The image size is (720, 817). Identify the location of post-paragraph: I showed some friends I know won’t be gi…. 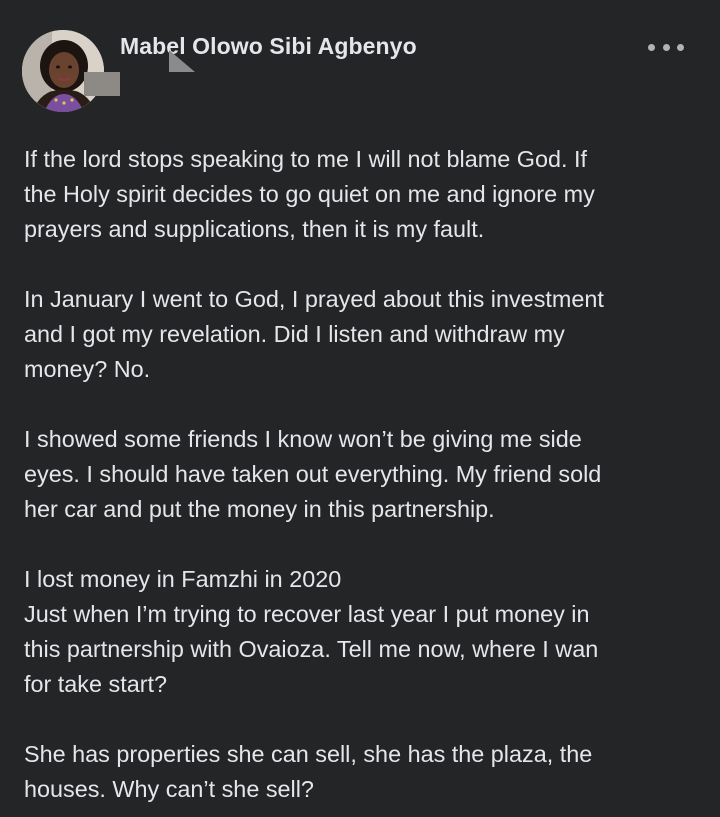
(313, 474).